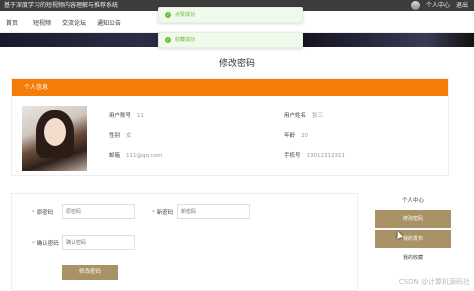 Image resolution: width=474 pixels, height=291 pixels. What do you see at coordinates (296, 136) in the screenshot?
I see `age-row: 年龄 20` at bounding box center [296, 136].